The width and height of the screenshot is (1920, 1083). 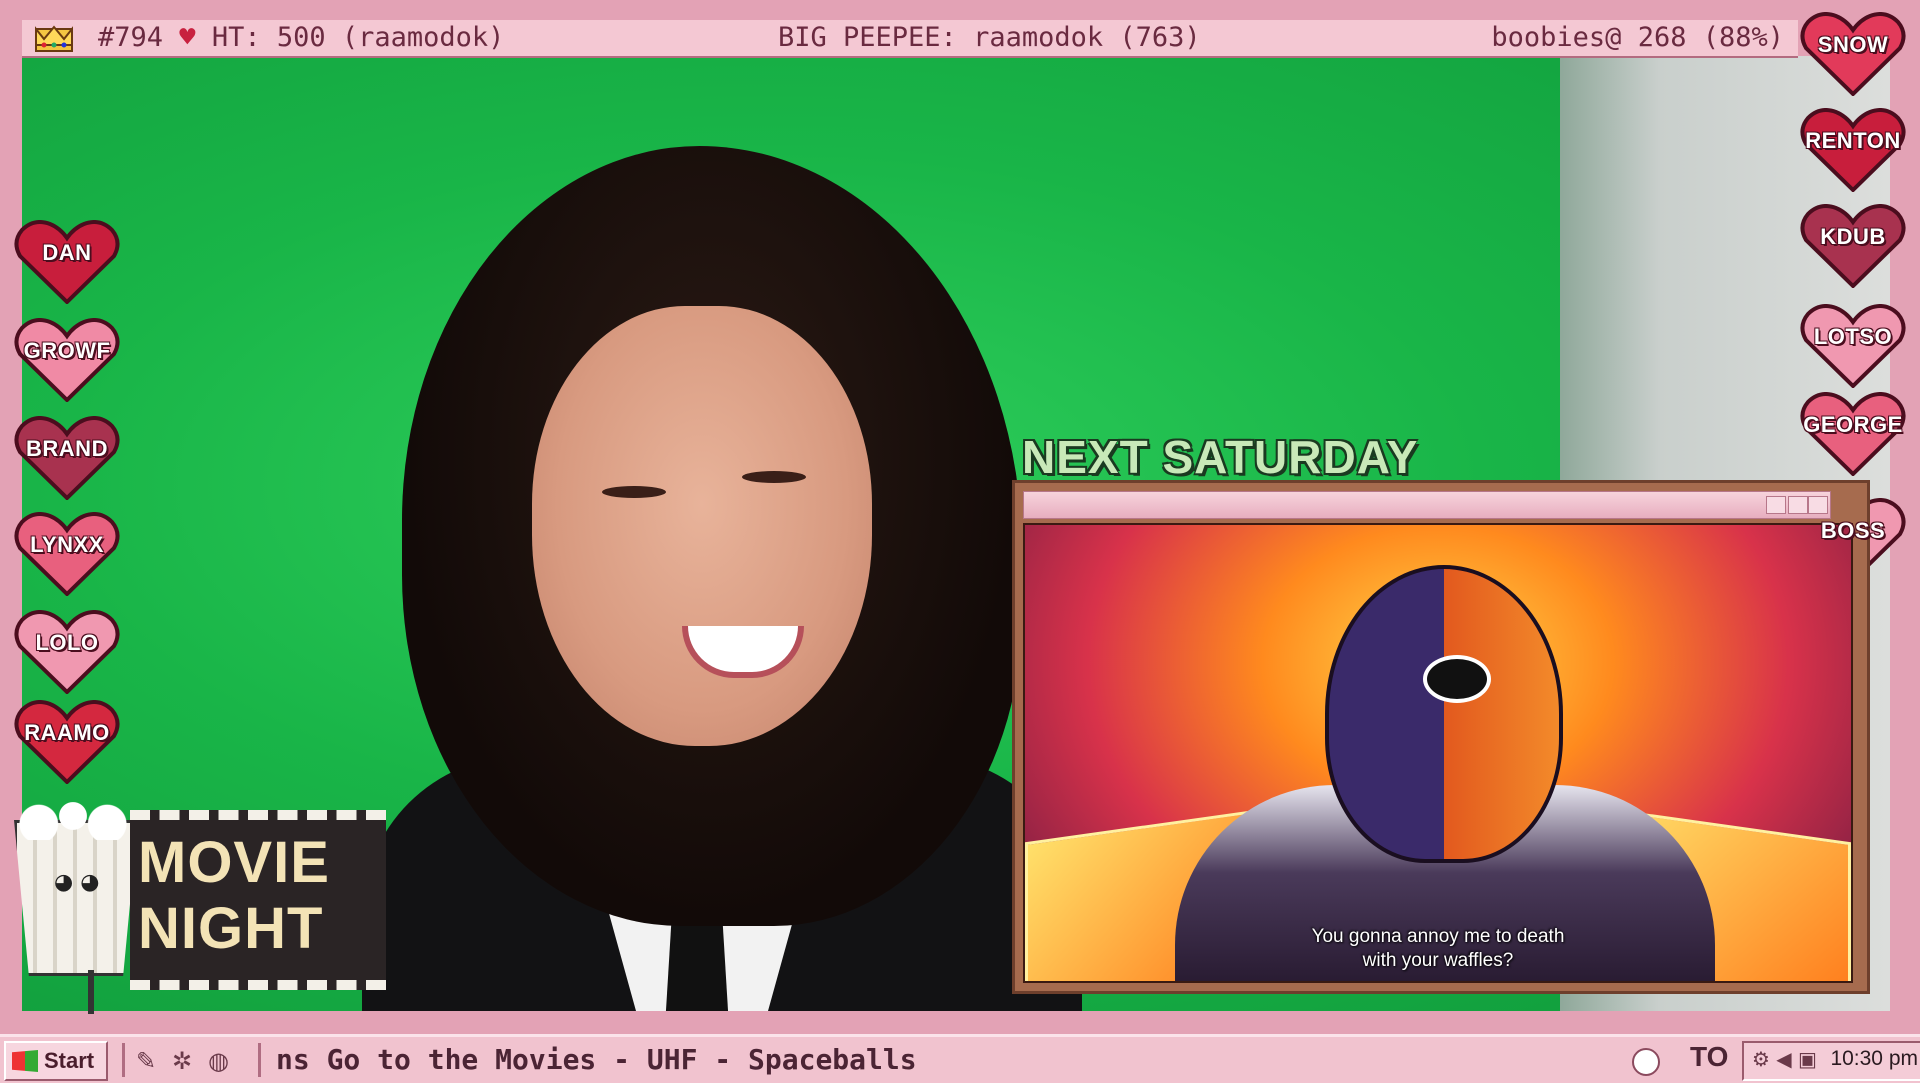 What do you see at coordinates (67, 252) in the screenshot?
I see `heart-tag-label: DAN` at bounding box center [67, 252].